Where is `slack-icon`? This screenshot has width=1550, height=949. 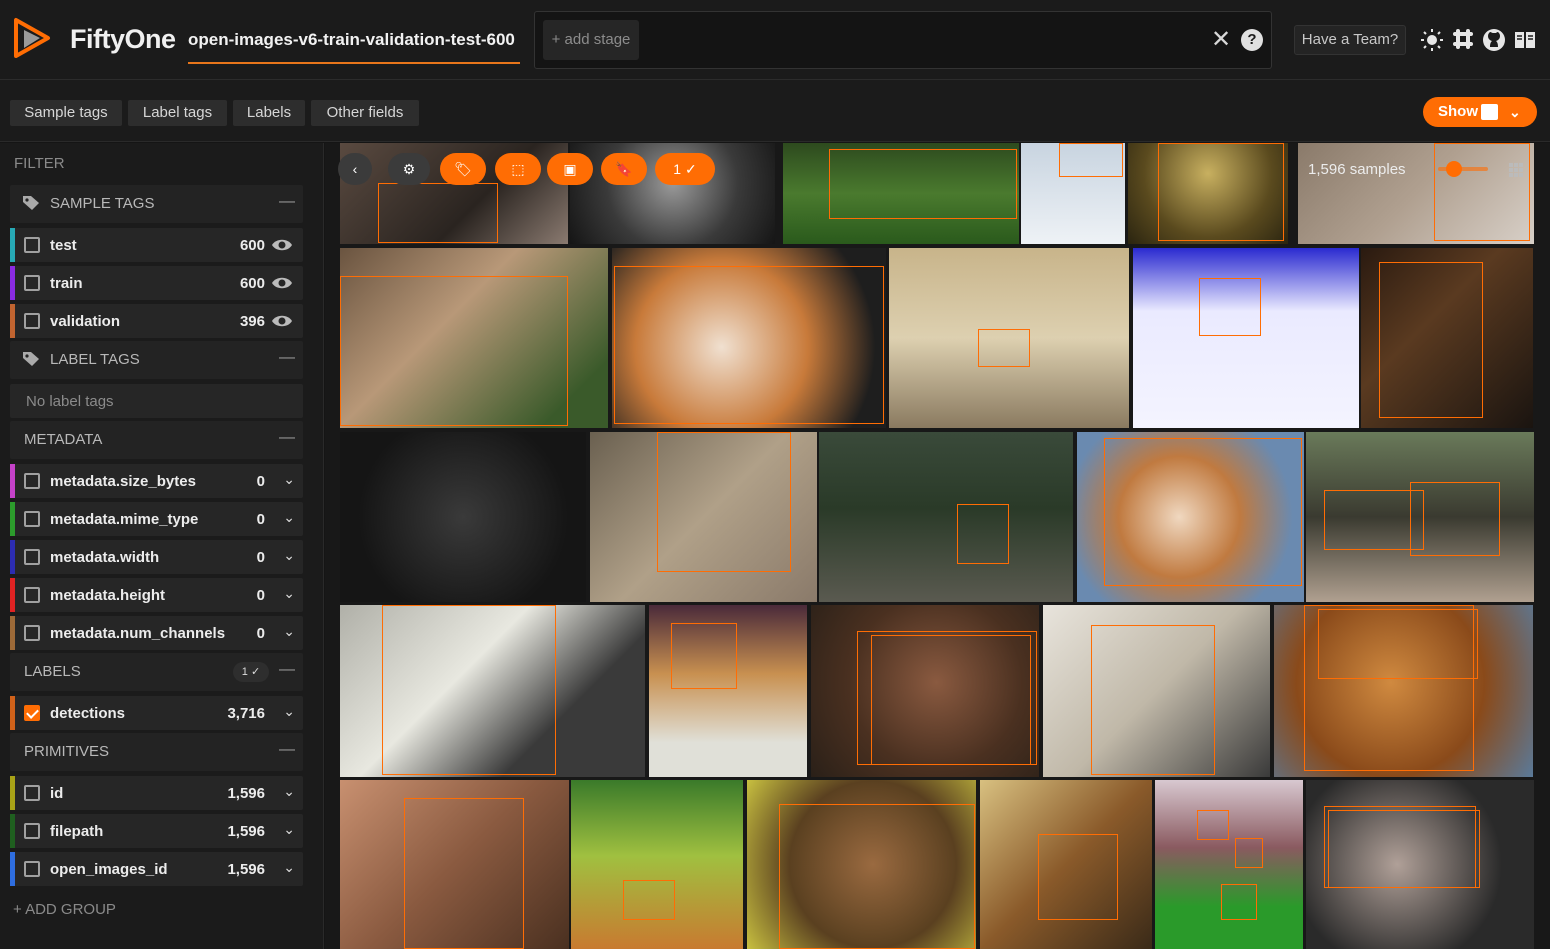 slack-icon is located at coordinates (1463, 40).